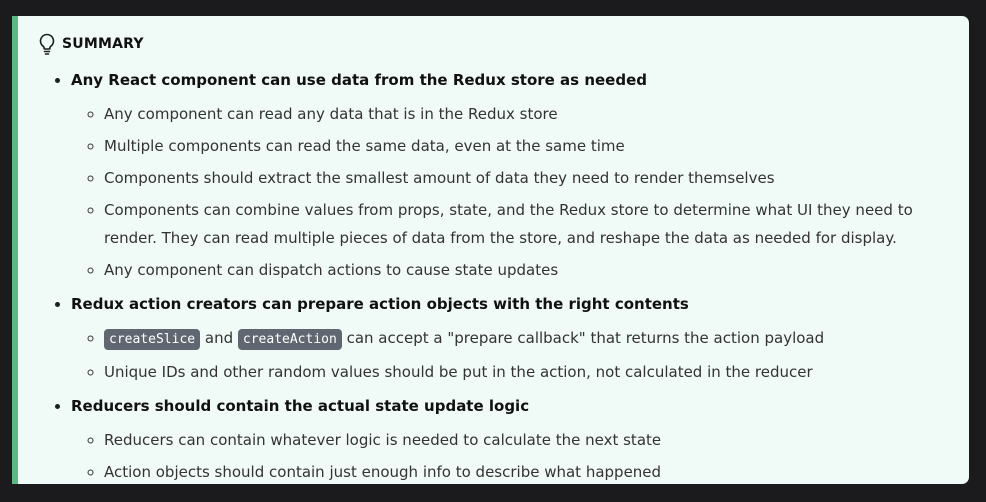  I want to click on lightbulb-icon, so click(47, 44).